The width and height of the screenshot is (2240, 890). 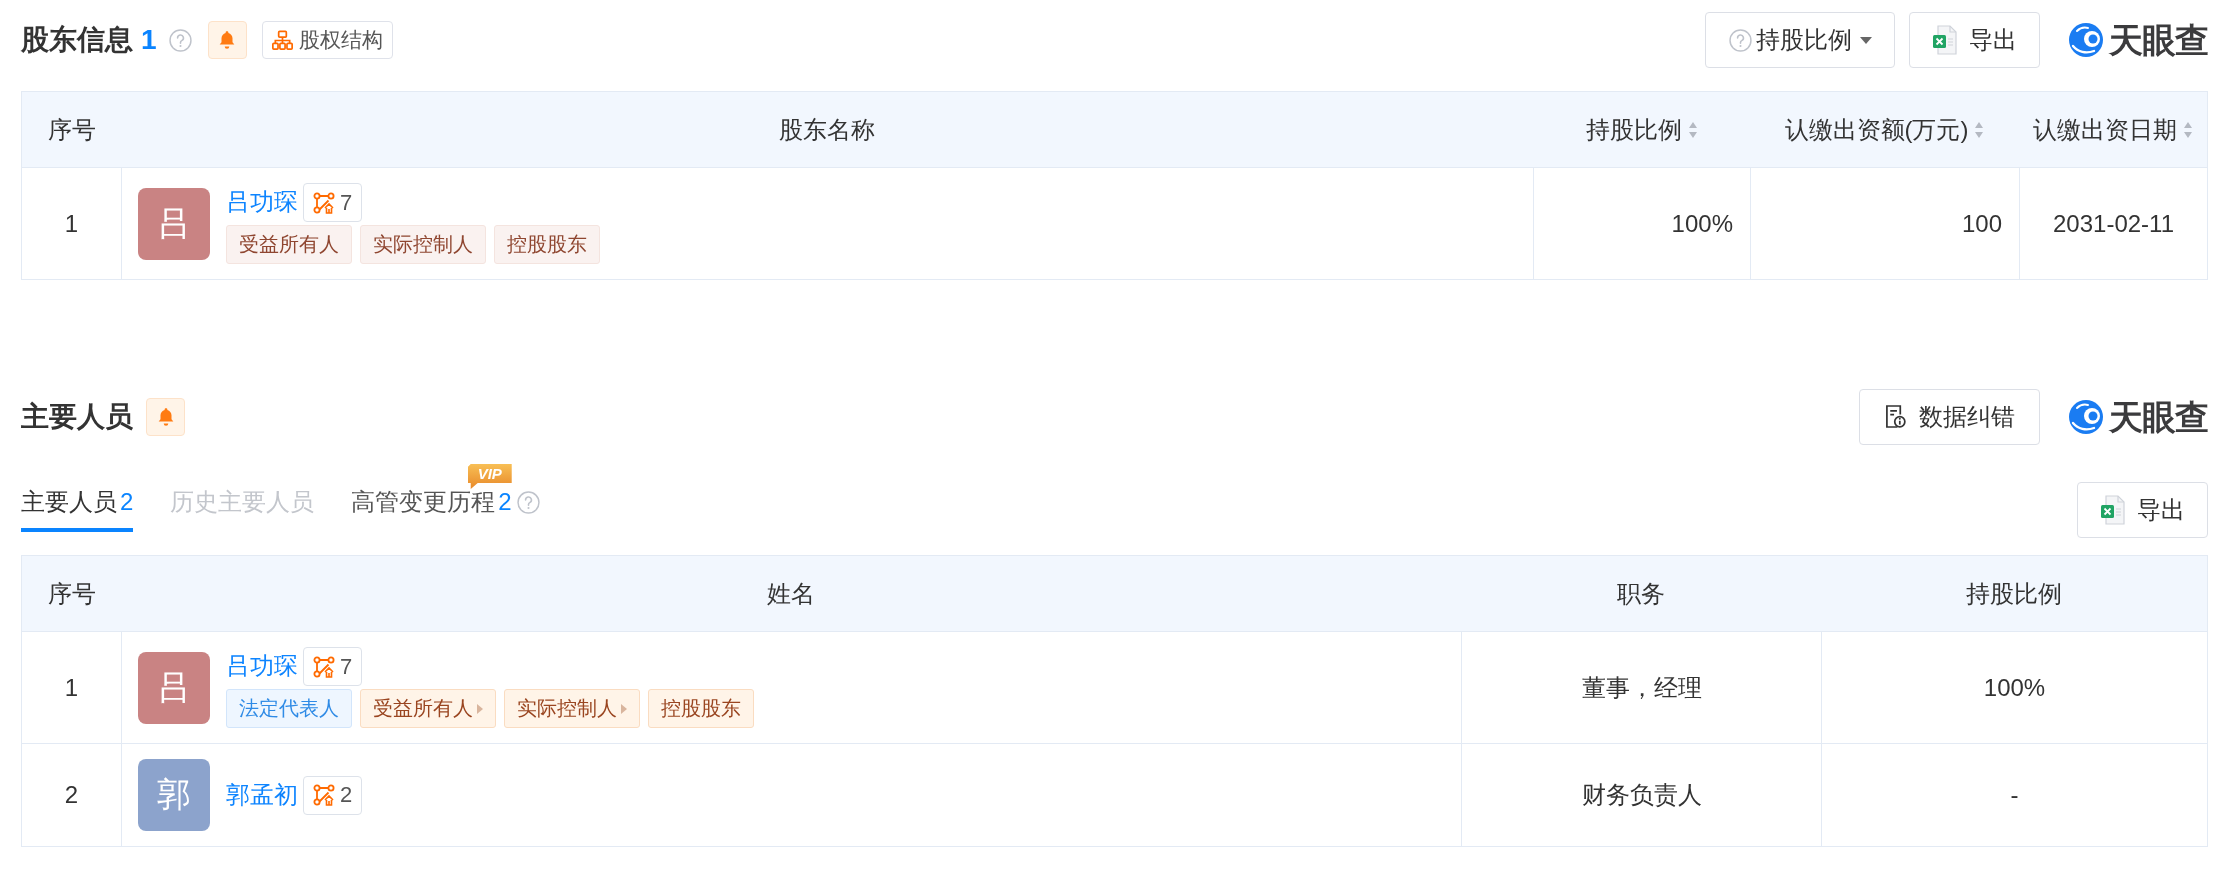 What do you see at coordinates (262, 795) in the screenshot?
I see `person-name-link: 郭孟初` at bounding box center [262, 795].